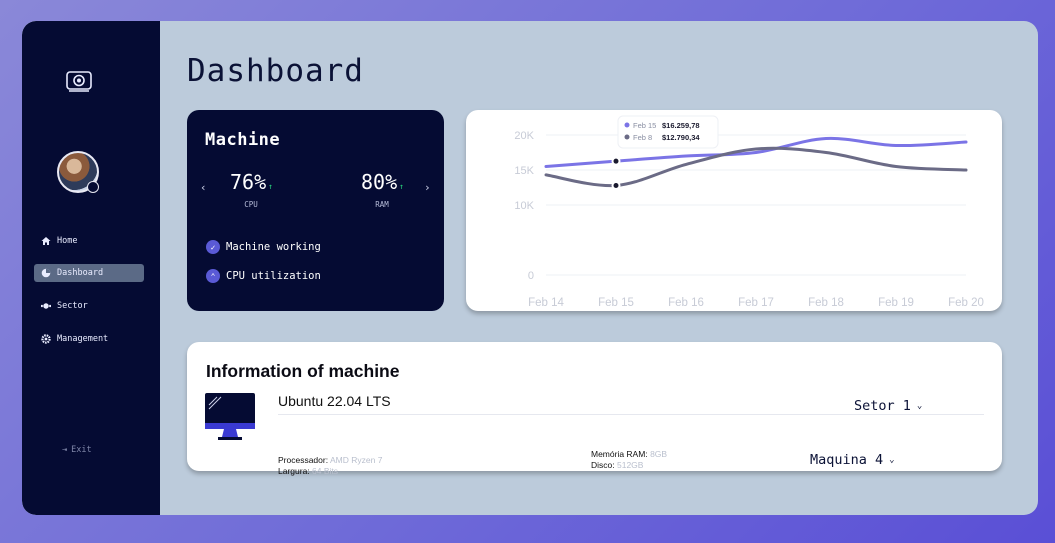 The width and height of the screenshot is (1055, 543). I want to click on tooltip-label: Feb 15, so click(644, 125).